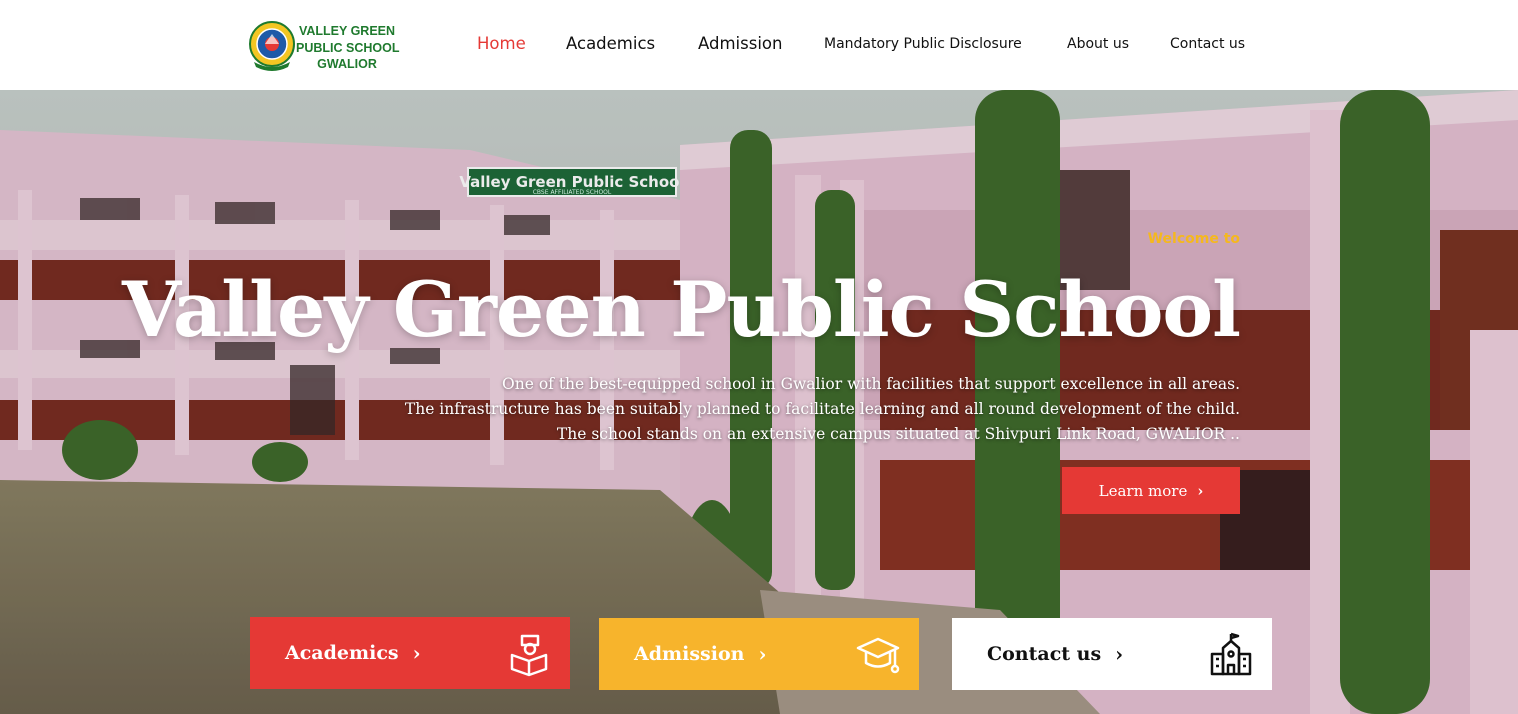 The width and height of the screenshot is (1518, 714). Describe the element at coordinates (410, 653) in the screenshot. I see `academics-card: Academics ›` at that location.